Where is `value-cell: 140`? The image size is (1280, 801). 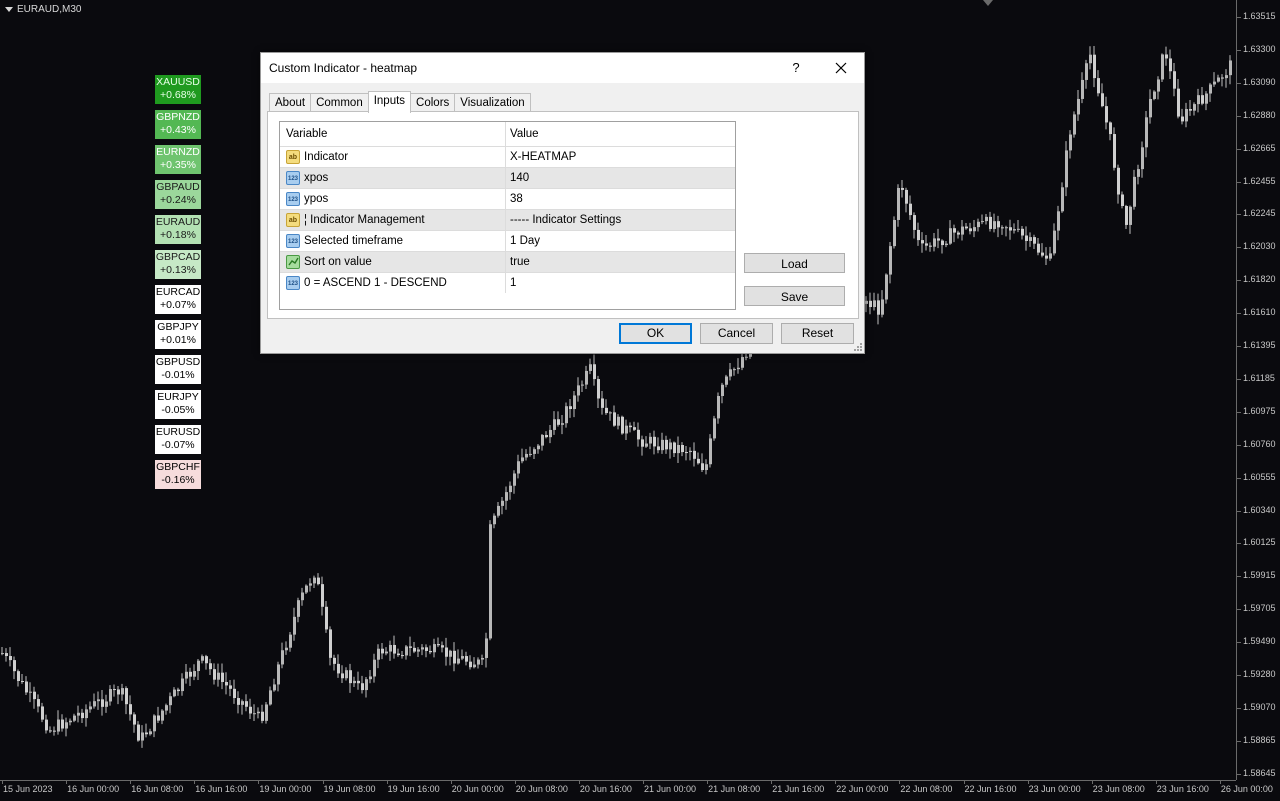
value-cell: 140 is located at coordinates (620, 178).